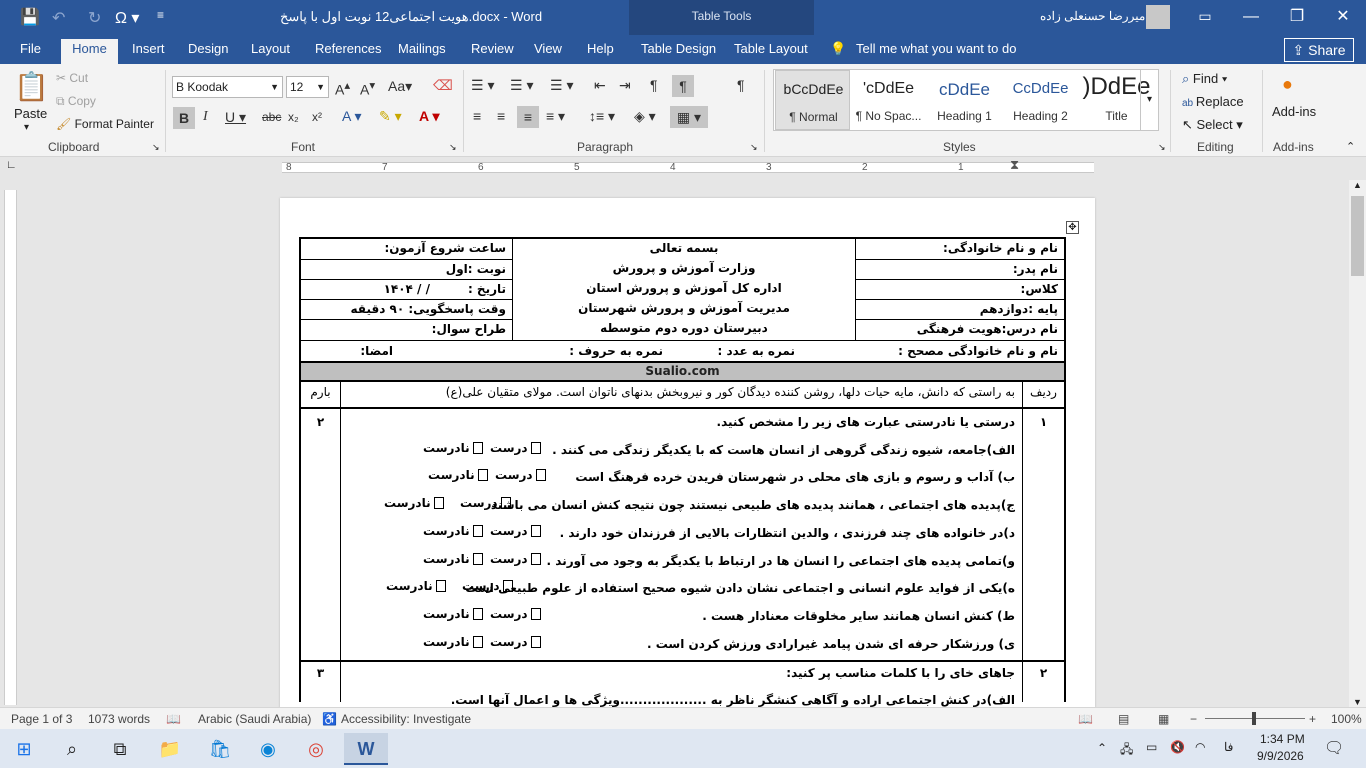 This screenshot has height=768, width=1366. I want to click on network-icon: 🖧, so click(1126, 750).